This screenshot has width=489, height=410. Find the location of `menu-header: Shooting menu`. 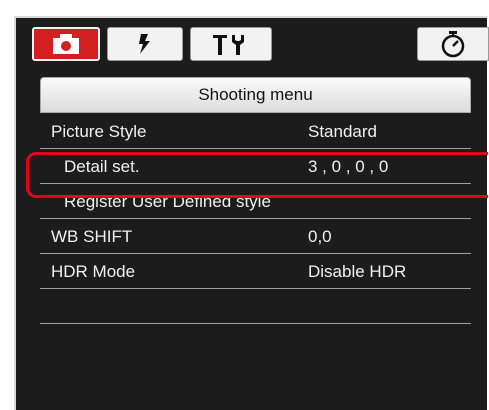

menu-header: Shooting menu is located at coordinates (255, 95).